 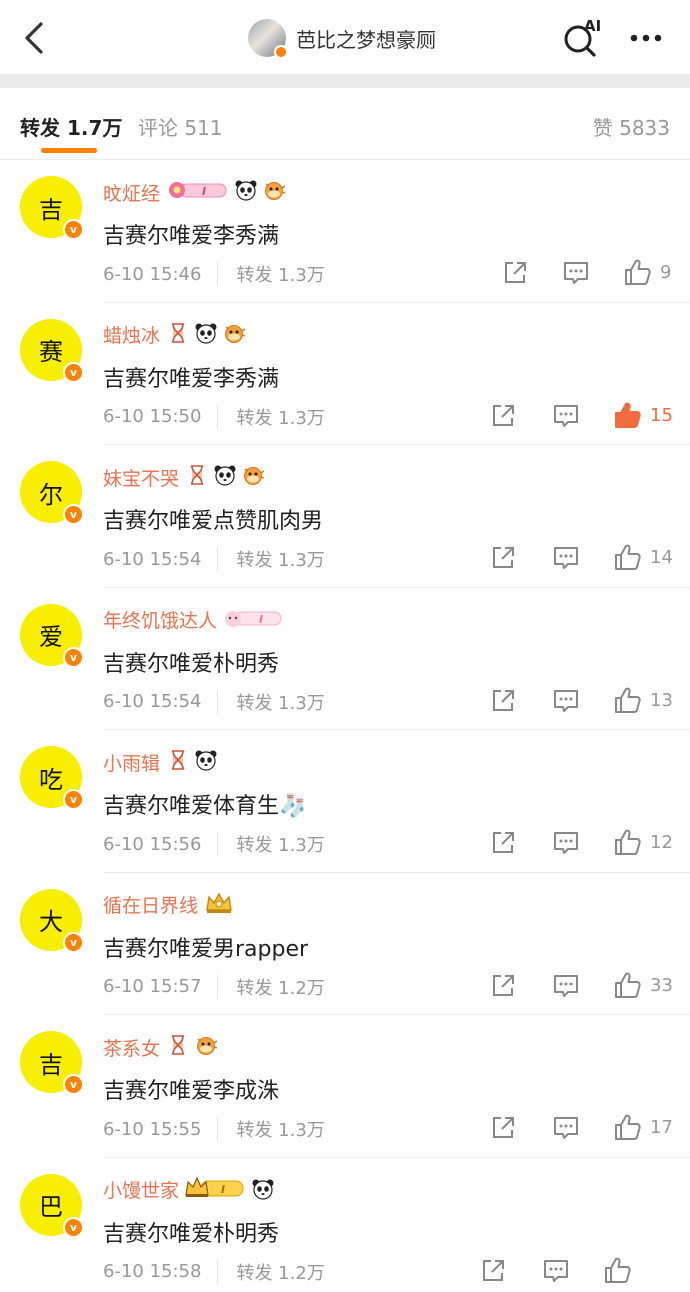 I want to click on user-avatar: 爱 v, so click(x=52, y=635).